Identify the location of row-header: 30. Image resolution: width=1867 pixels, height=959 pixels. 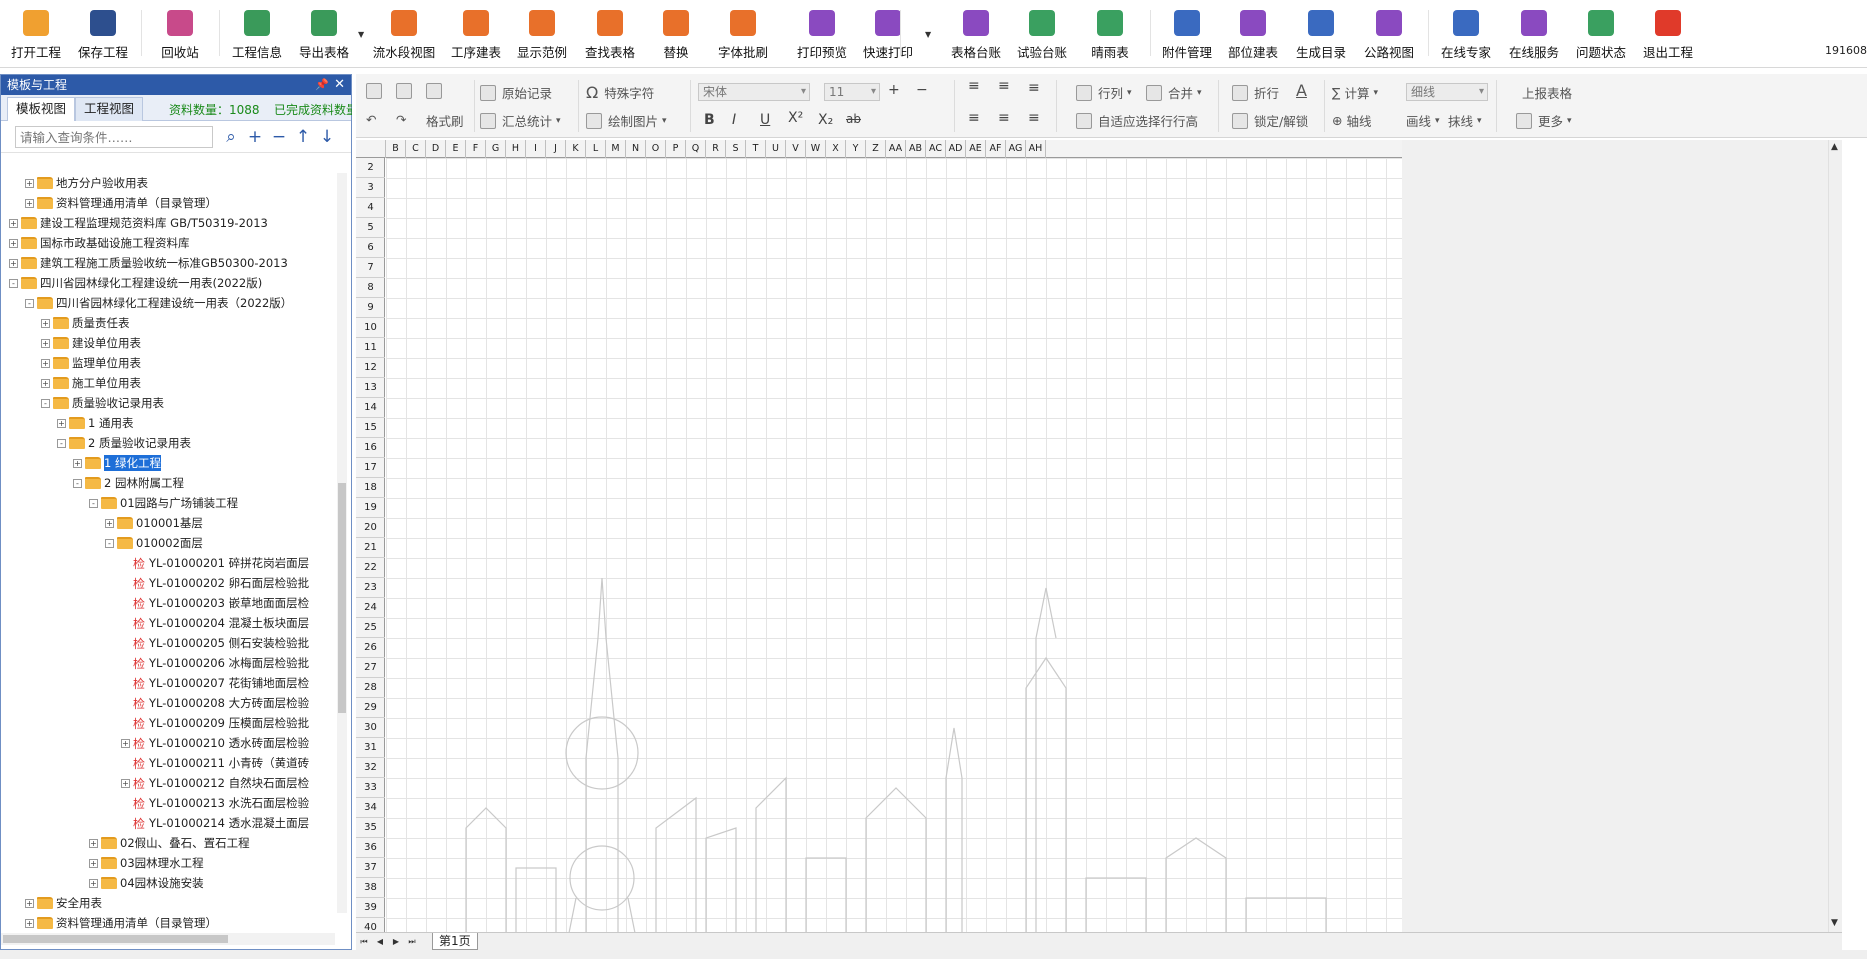
(370, 728).